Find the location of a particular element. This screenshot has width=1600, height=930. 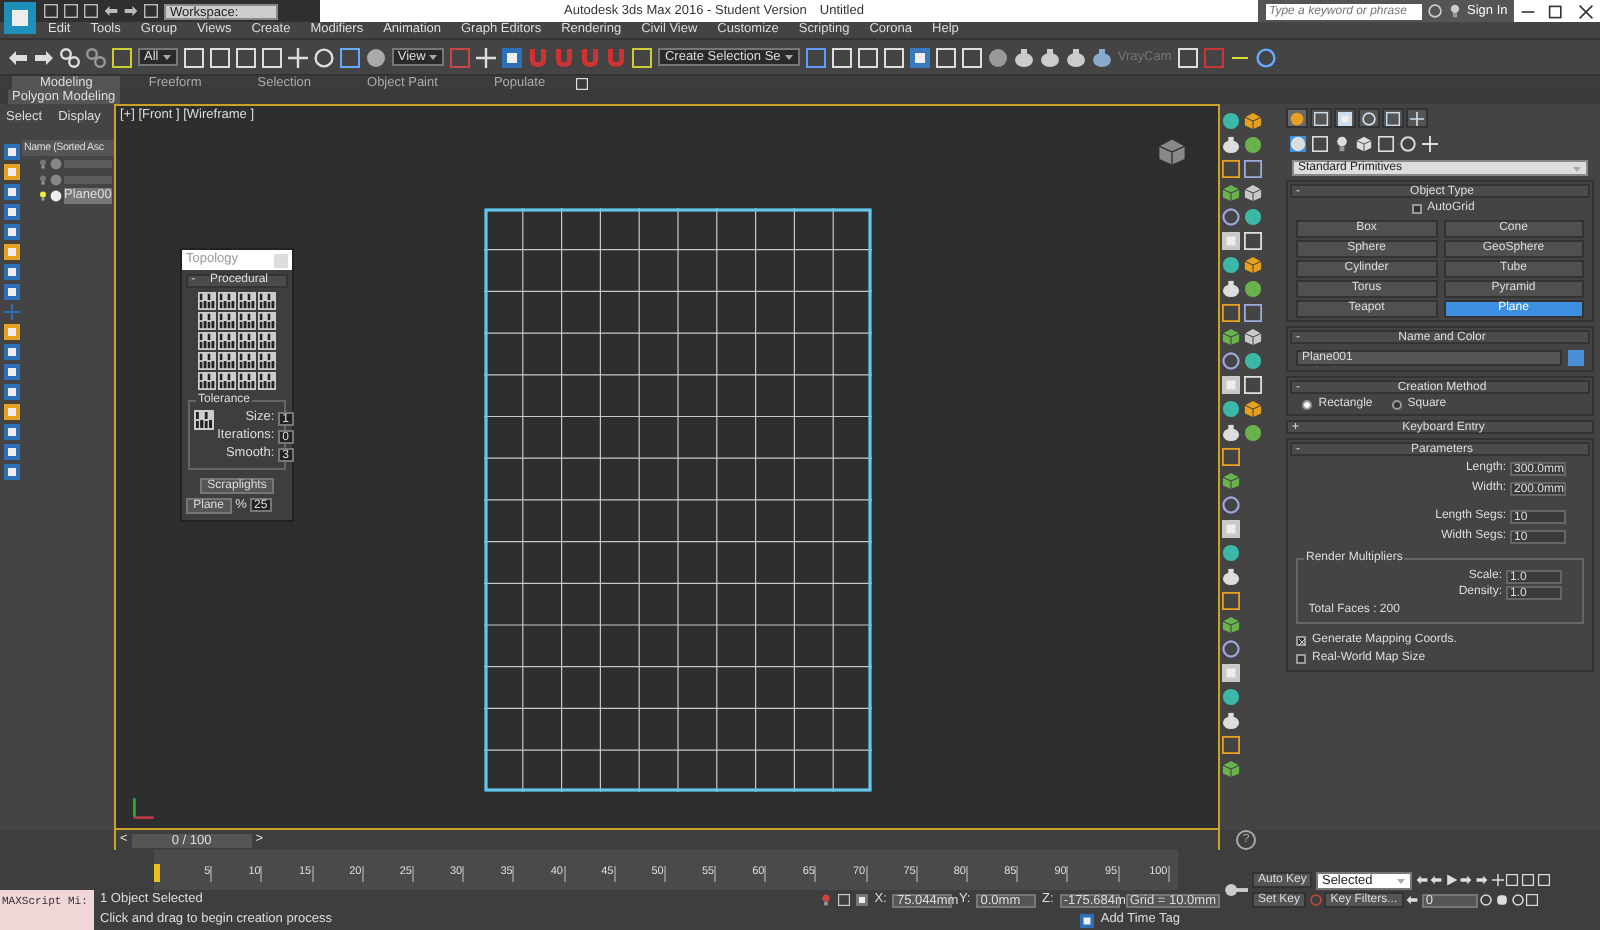

frame-marker is located at coordinates (157, 873).